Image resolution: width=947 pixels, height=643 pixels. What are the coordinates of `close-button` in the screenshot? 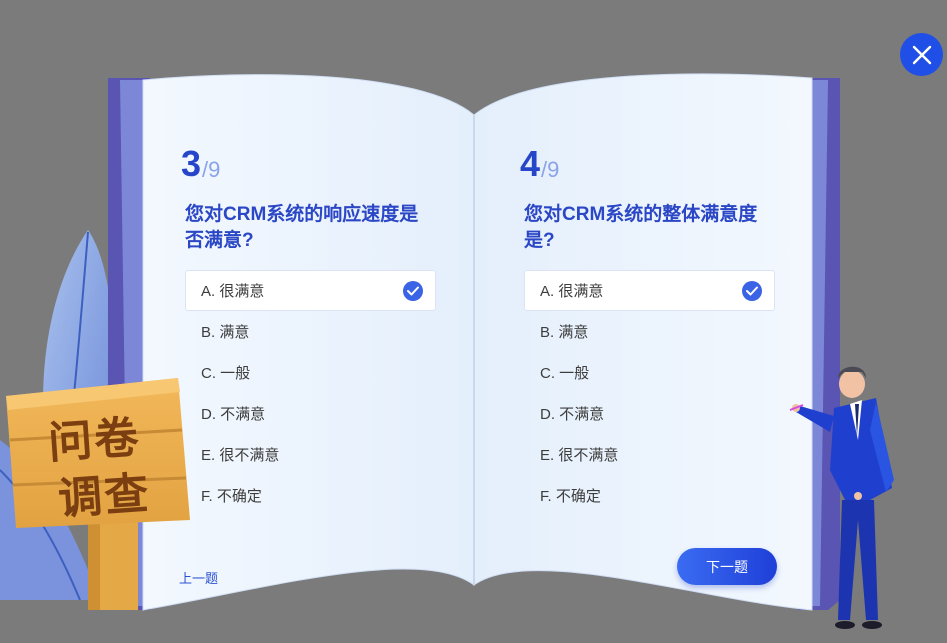 It's located at (921, 54).